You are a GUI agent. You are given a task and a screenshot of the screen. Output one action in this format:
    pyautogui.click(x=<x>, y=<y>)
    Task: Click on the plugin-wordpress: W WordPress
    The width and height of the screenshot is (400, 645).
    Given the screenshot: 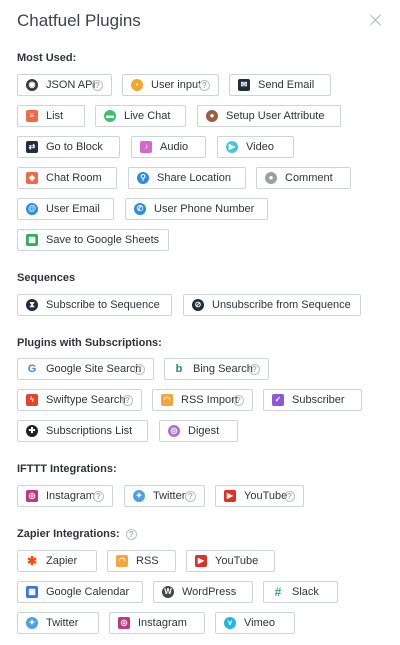 What is the action you would take?
    pyautogui.click(x=203, y=592)
    